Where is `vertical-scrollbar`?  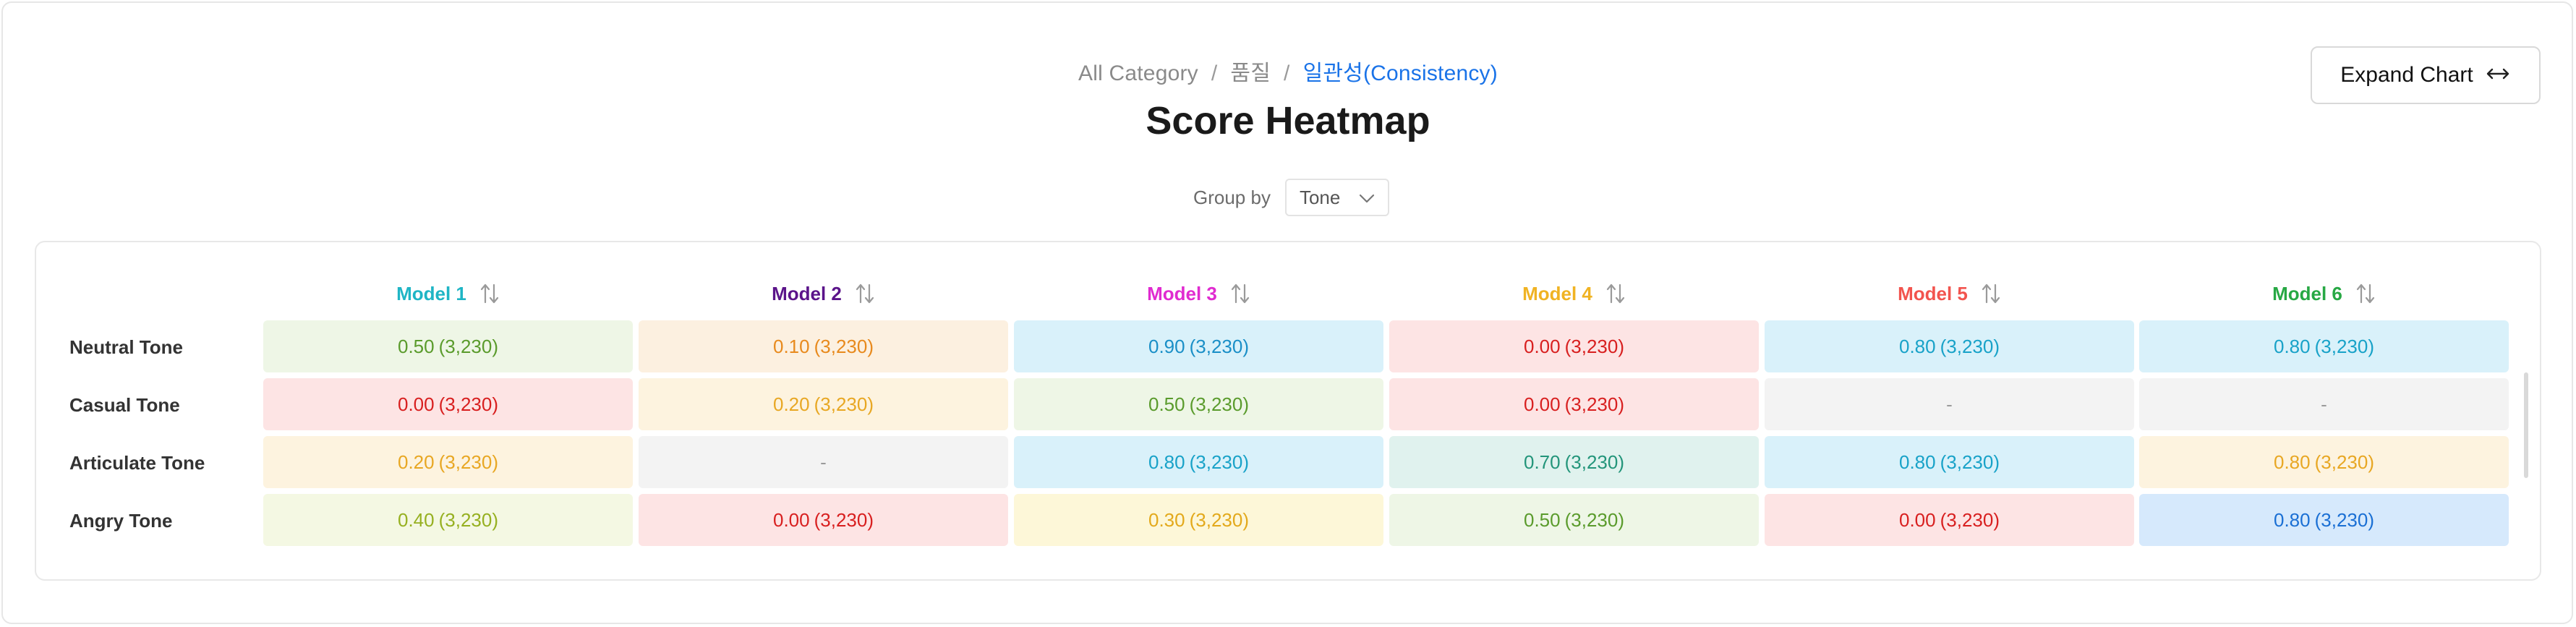
vertical-scrollbar is located at coordinates (2526, 425).